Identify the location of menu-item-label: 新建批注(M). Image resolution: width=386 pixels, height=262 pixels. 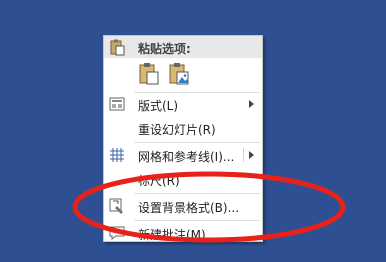
(172, 235).